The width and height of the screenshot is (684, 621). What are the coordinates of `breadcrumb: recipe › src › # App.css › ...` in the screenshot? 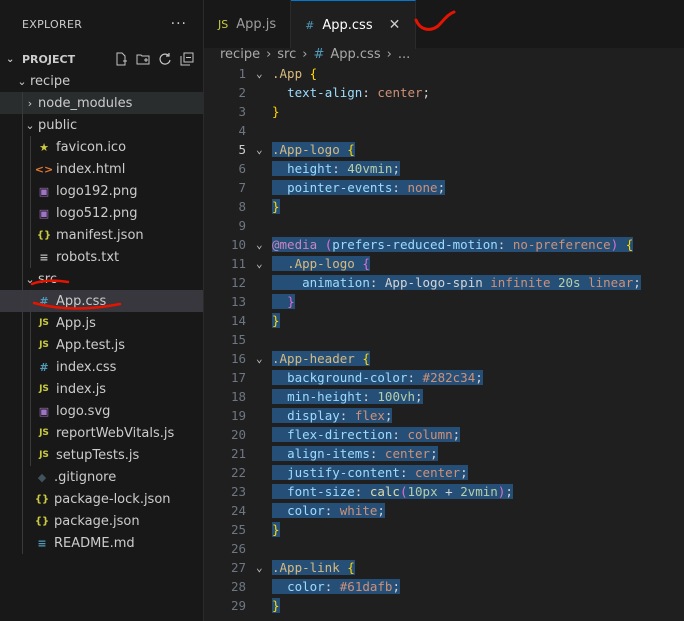 It's located at (444, 54).